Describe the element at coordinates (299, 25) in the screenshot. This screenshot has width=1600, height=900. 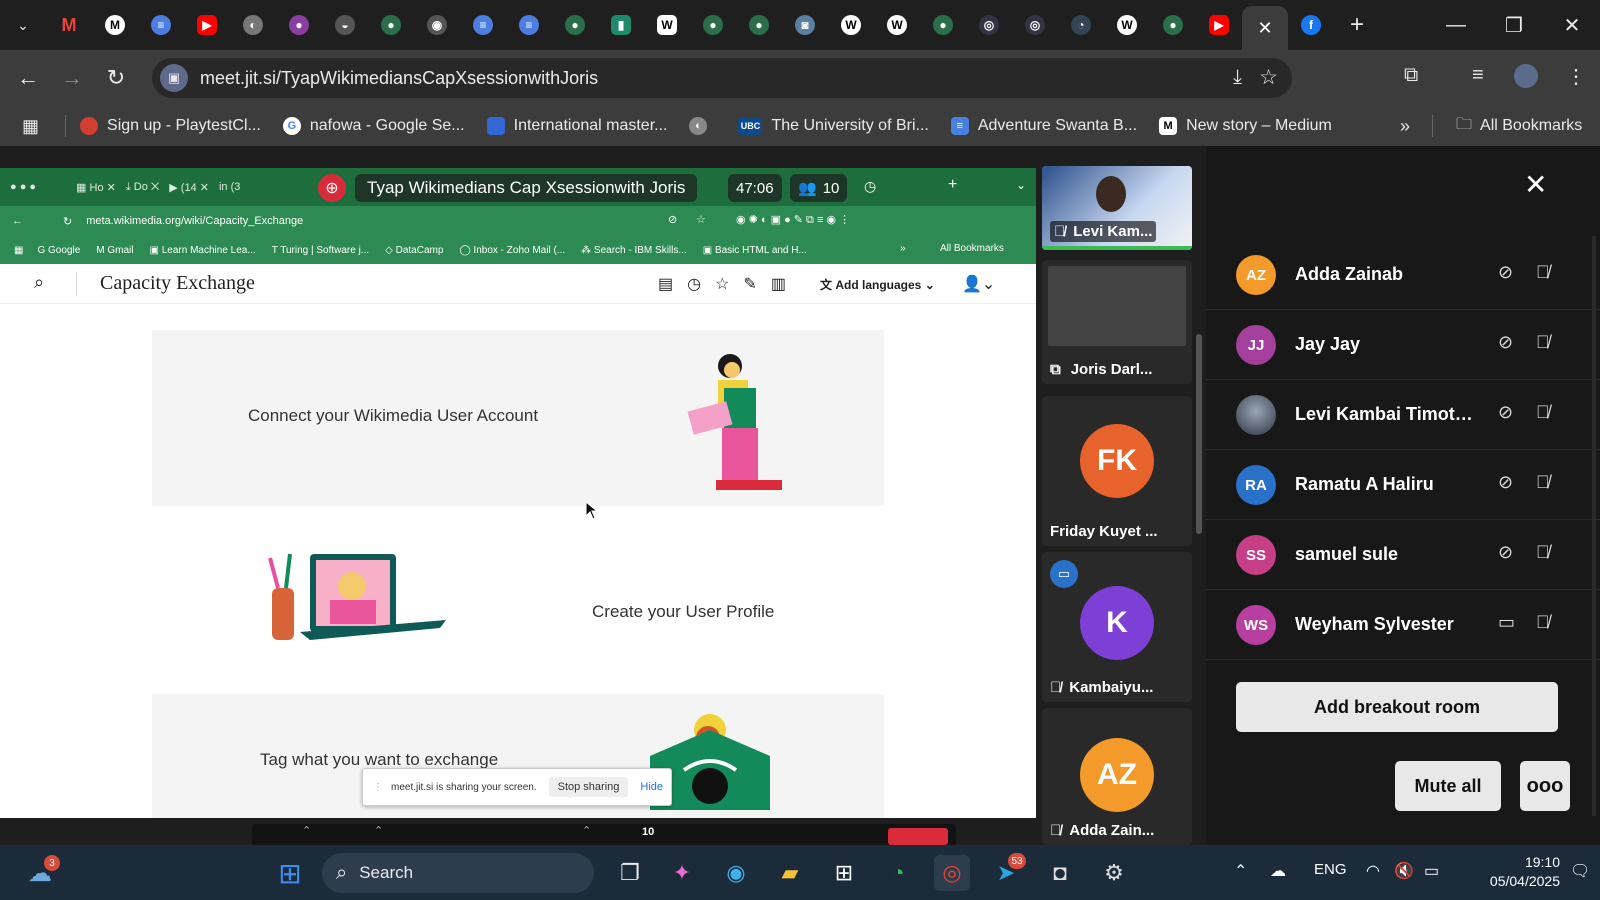
I see `tab-app-1: ●` at that location.